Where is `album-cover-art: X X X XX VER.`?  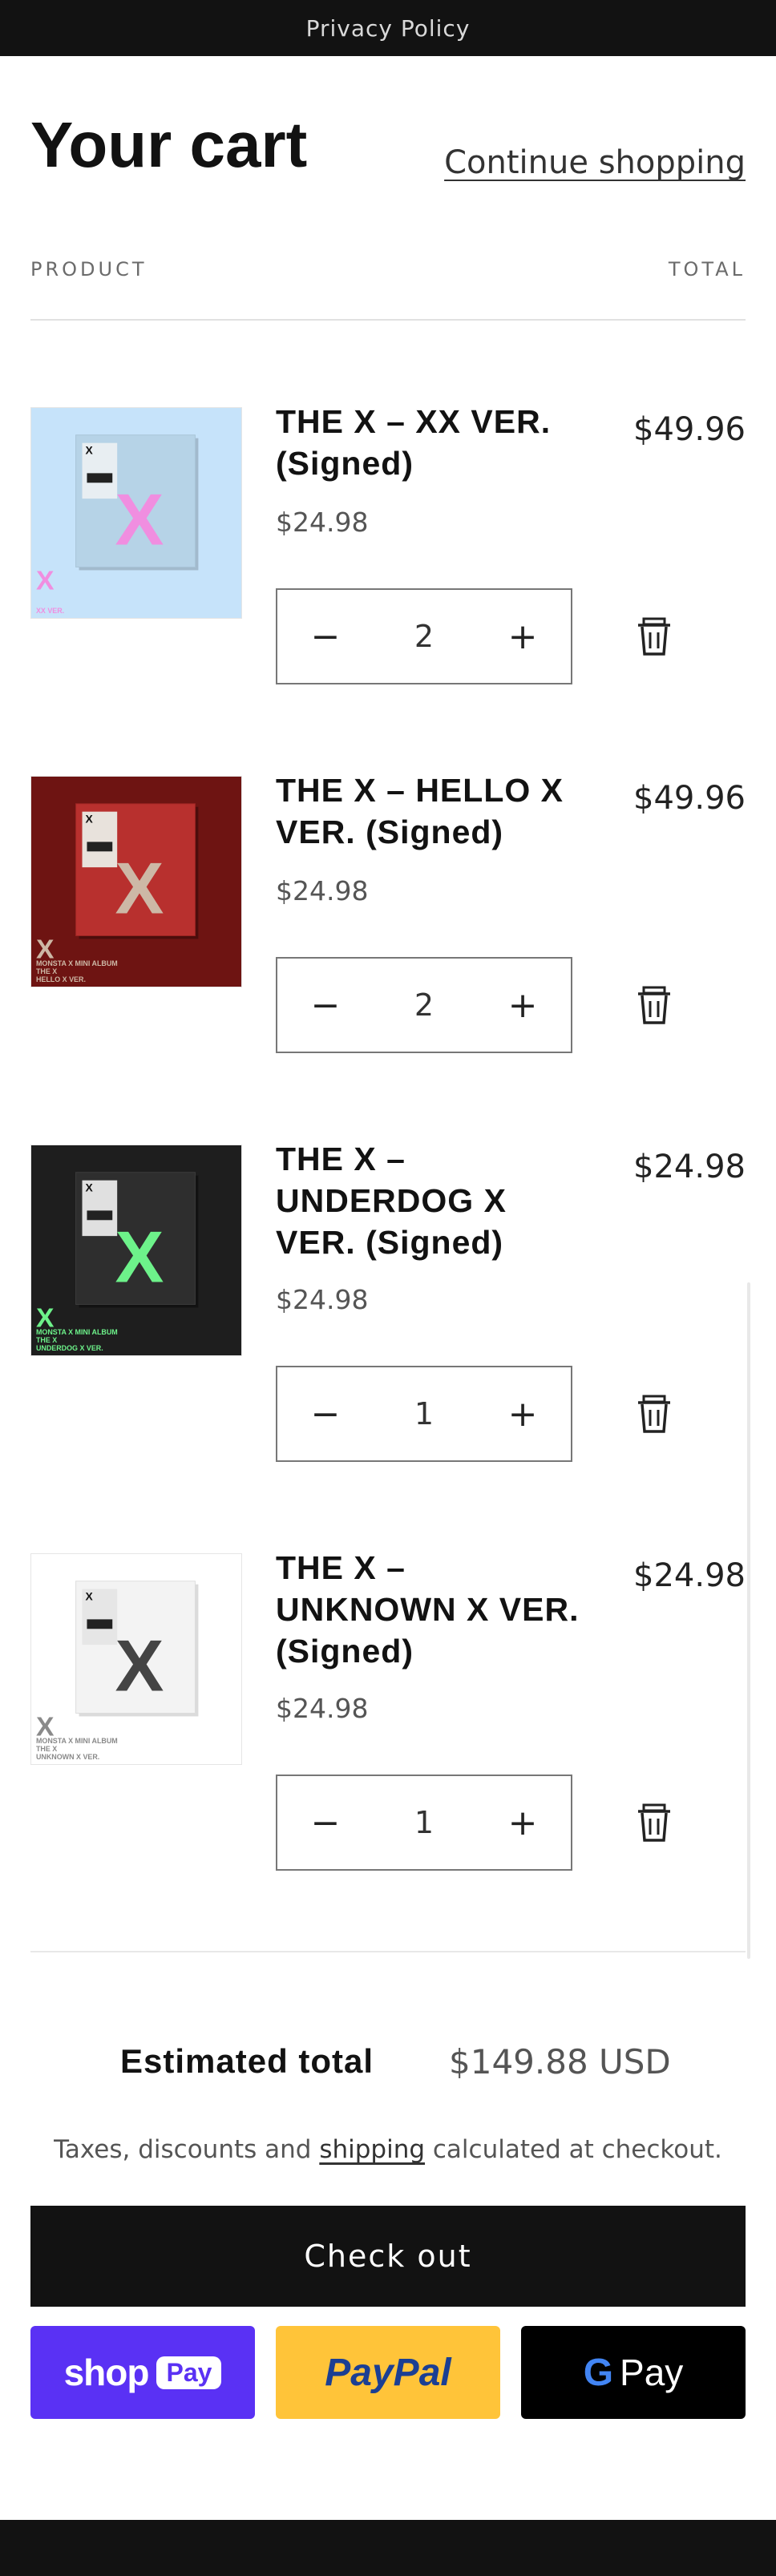
album-cover-art: X X X XX VER. is located at coordinates (136, 513).